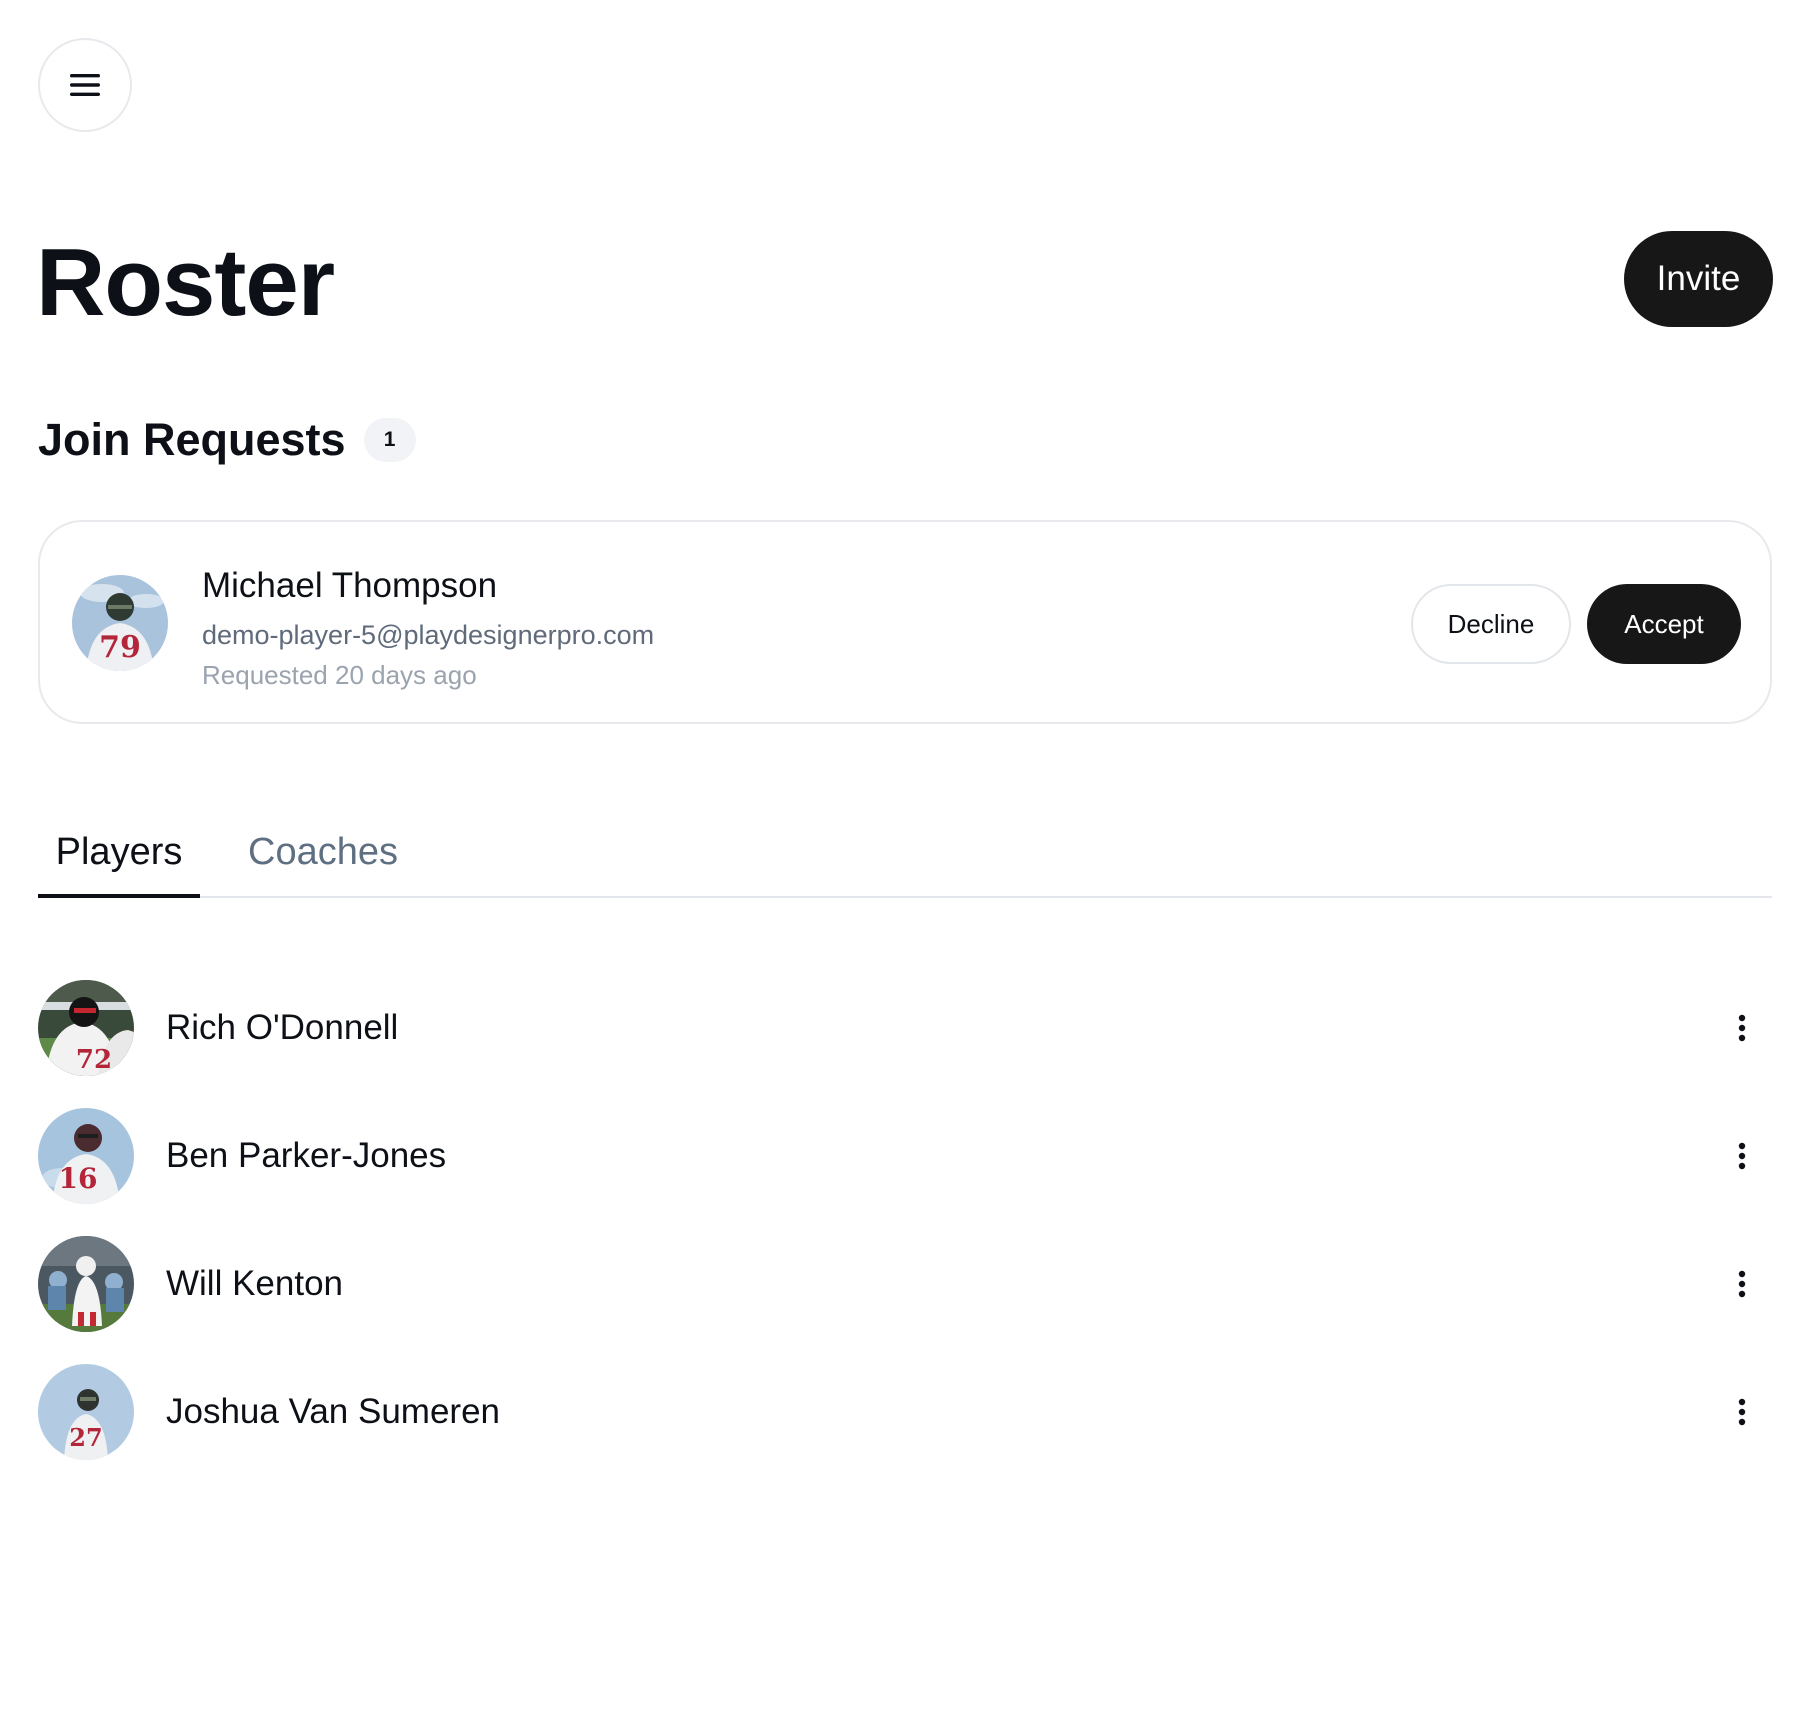  What do you see at coordinates (86, 1284) in the screenshot?
I see `avatar` at bounding box center [86, 1284].